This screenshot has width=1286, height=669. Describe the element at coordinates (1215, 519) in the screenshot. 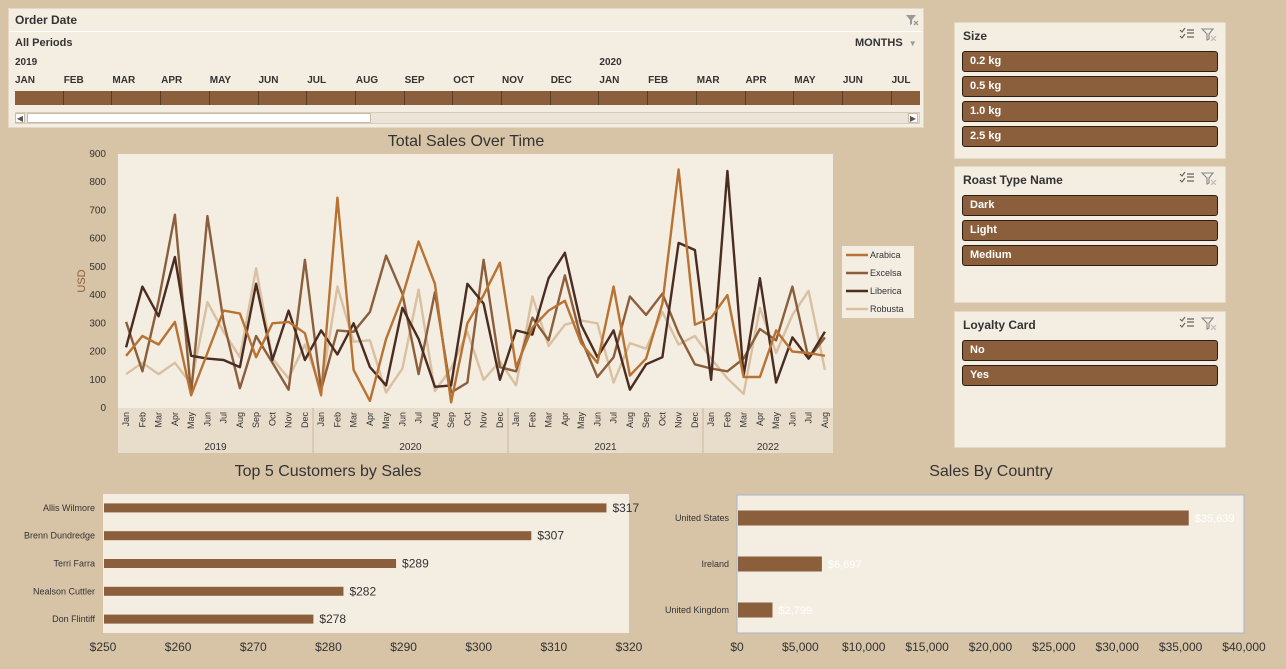

I see `data-label: $35,639` at that location.